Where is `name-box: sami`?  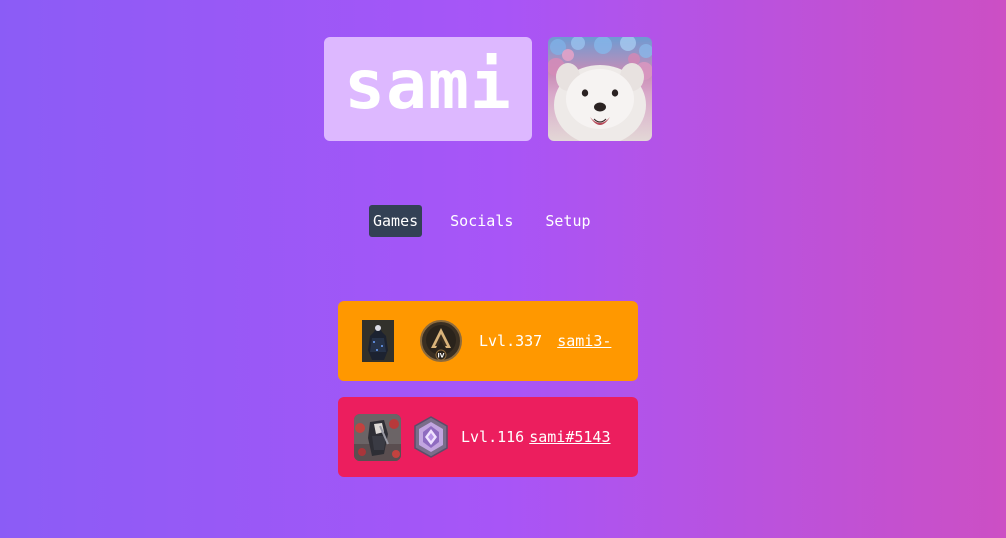 name-box: sami is located at coordinates (428, 89).